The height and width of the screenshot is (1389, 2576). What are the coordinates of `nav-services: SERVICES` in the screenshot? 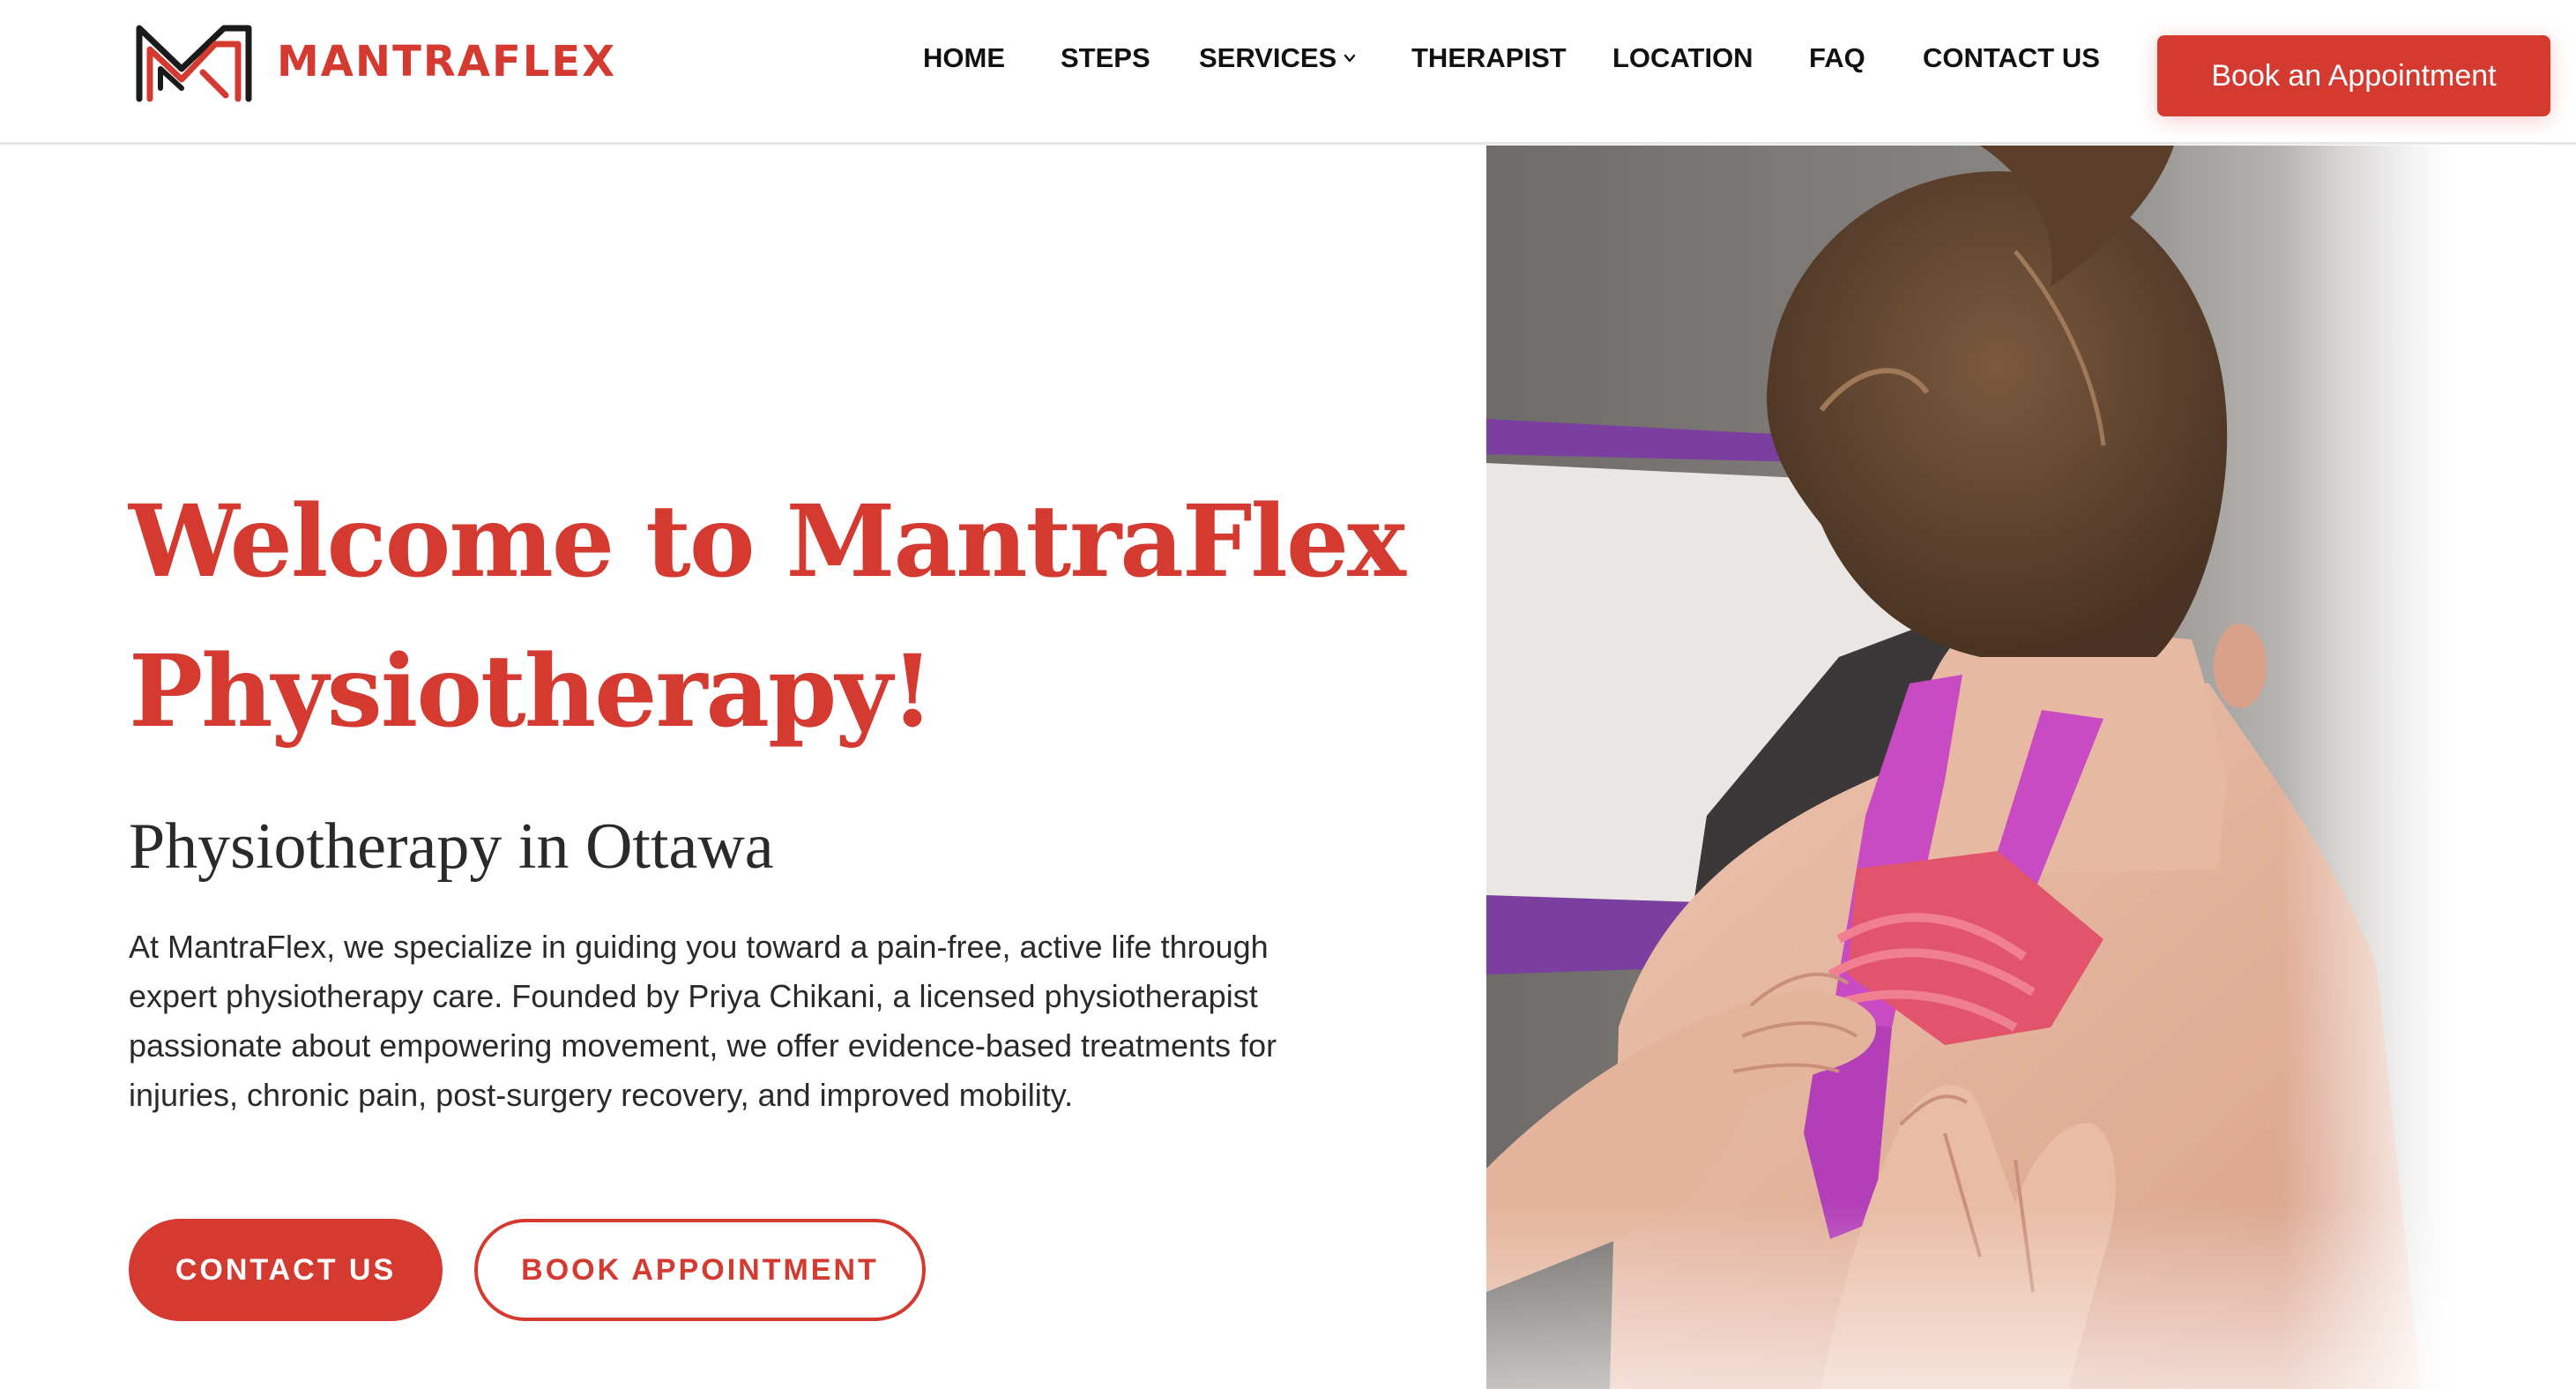 It's located at (1277, 58).